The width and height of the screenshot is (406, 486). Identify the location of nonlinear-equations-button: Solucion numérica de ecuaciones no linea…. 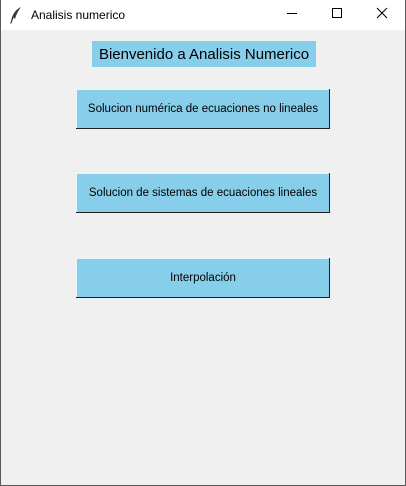
(203, 109).